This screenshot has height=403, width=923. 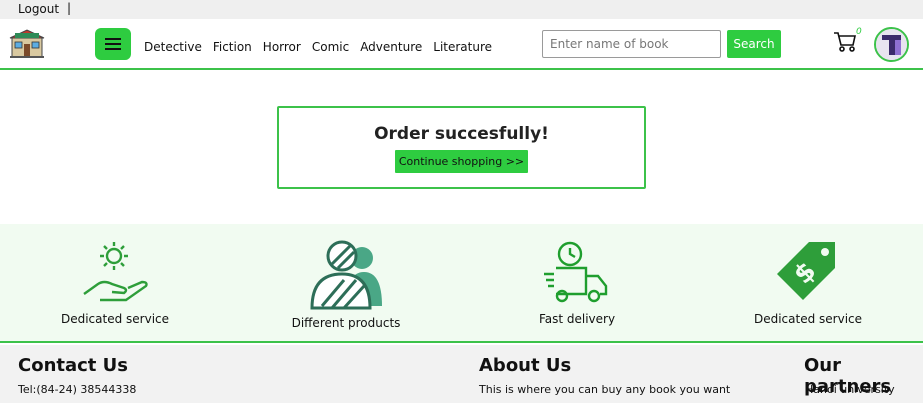 I want to click on cart-icon, so click(x=845, y=42).